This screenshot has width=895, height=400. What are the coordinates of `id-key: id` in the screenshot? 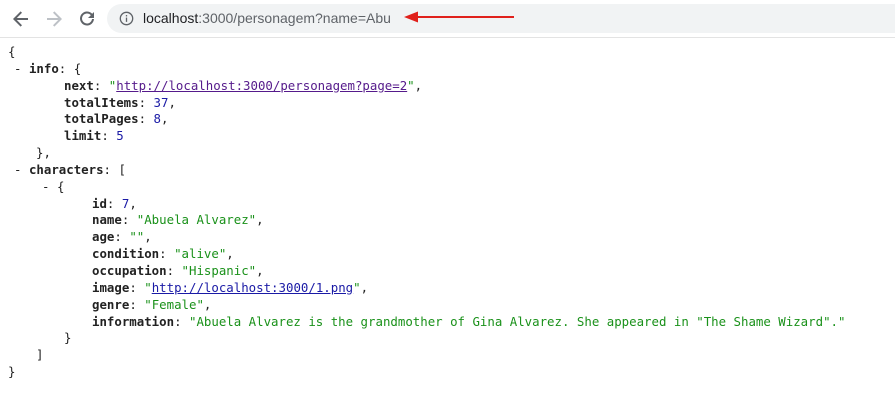 It's located at (99, 203).